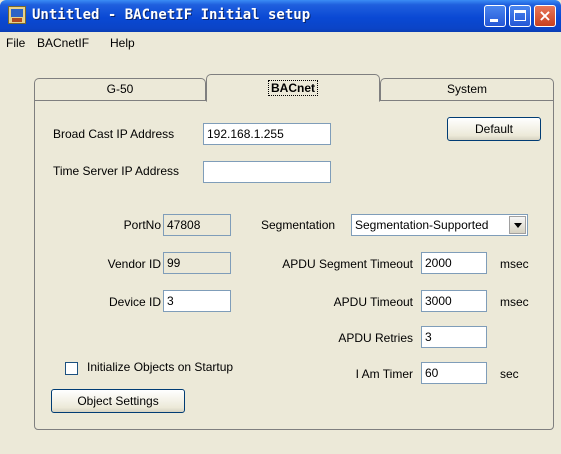  Describe the element at coordinates (384, 374) in the screenshot. I see `iam-timer-label: I Am Timer` at that location.